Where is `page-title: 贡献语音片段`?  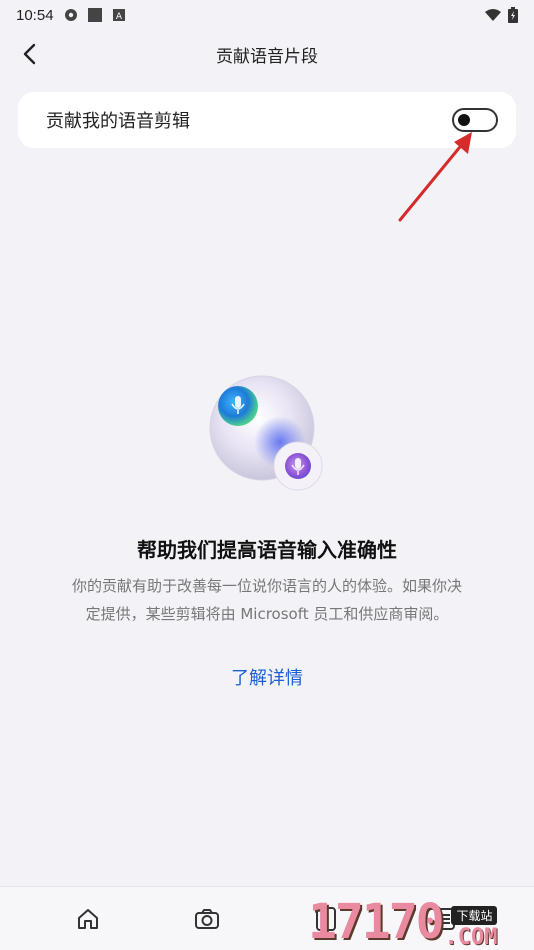
page-title: 贡献语音片段 is located at coordinates (267, 56).